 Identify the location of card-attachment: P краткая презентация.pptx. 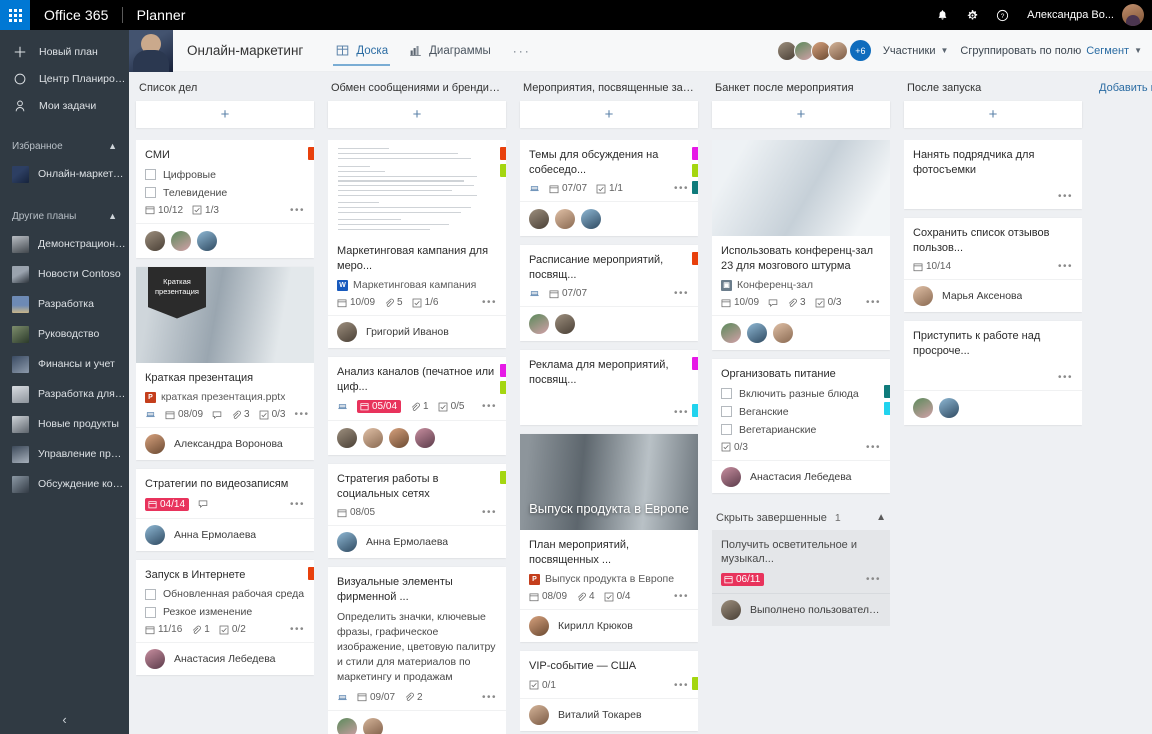
(225, 397).